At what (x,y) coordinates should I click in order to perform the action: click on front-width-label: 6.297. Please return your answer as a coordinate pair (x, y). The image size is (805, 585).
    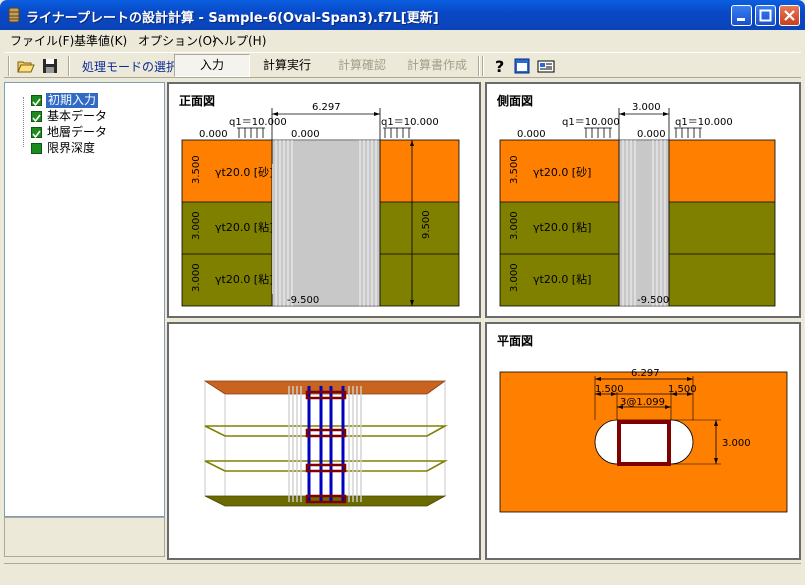
    Looking at the image, I should click on (326, 107).